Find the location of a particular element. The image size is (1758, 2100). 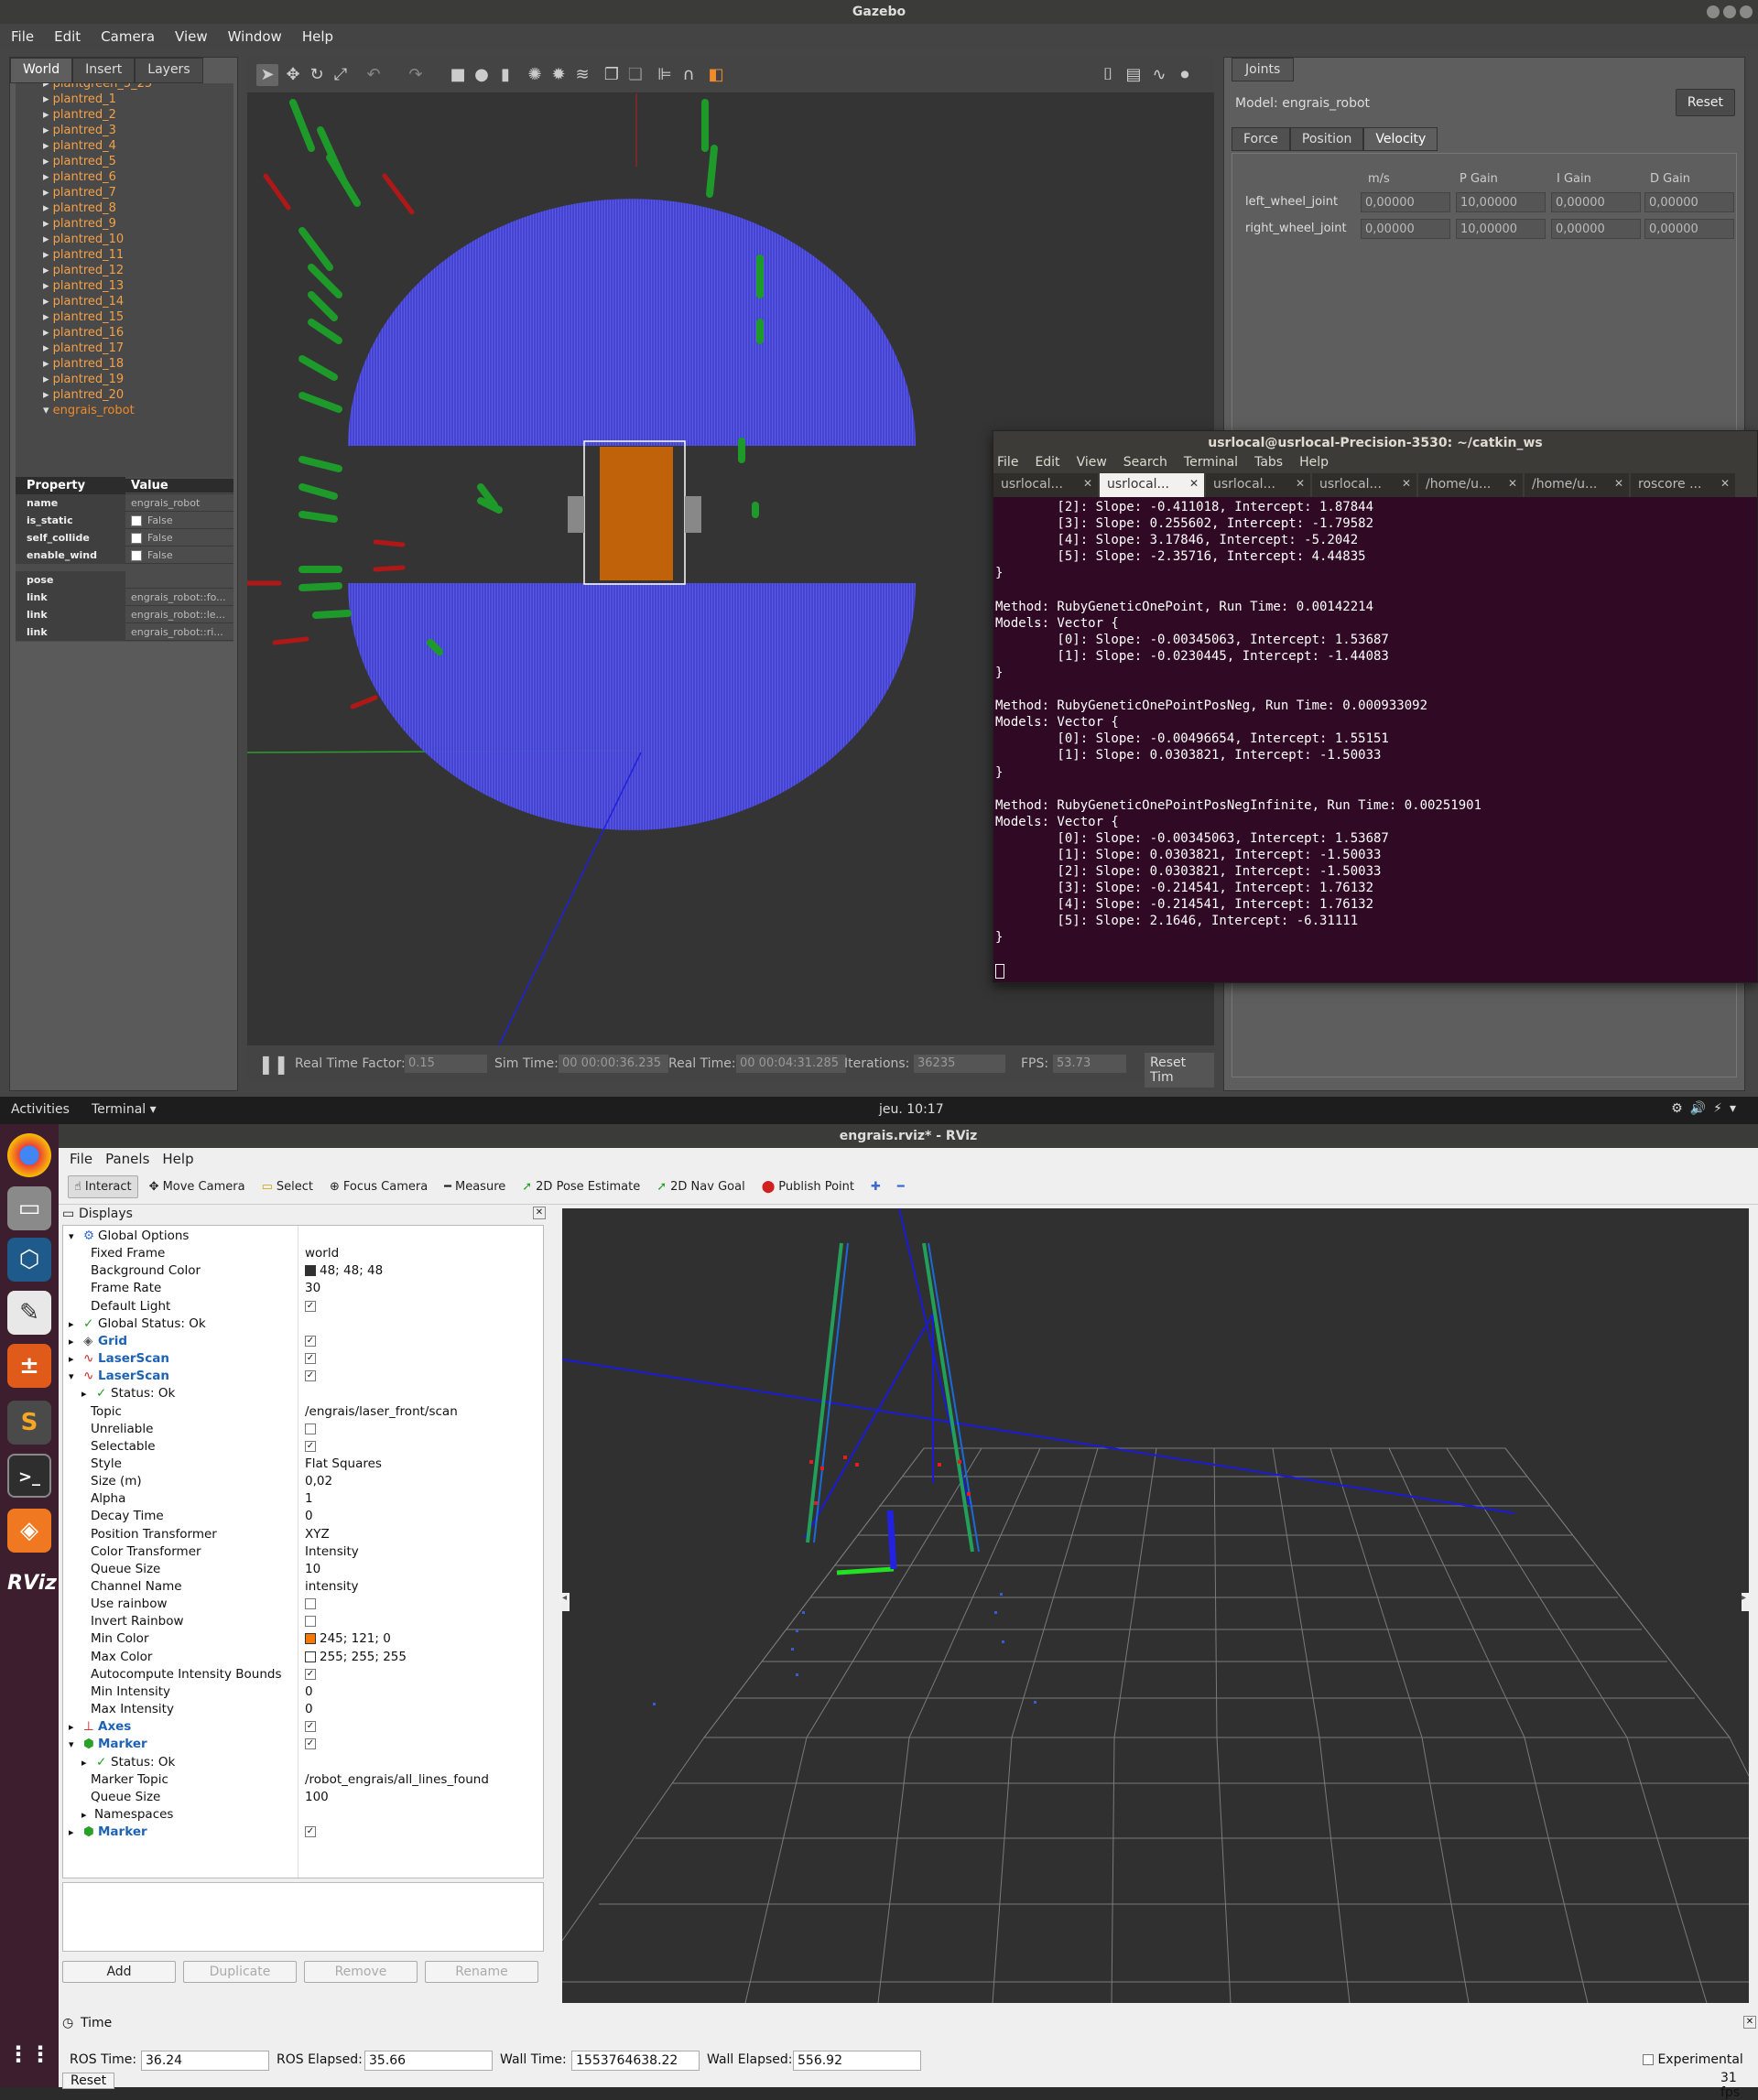

scale-icon: ⤢ is located at coordinates (341, 75).